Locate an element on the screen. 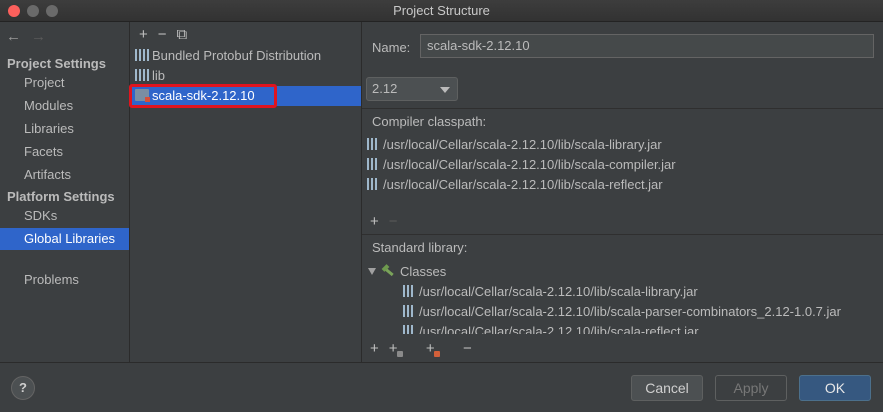  chevron-down-icon is located at coordinates (445, 90).